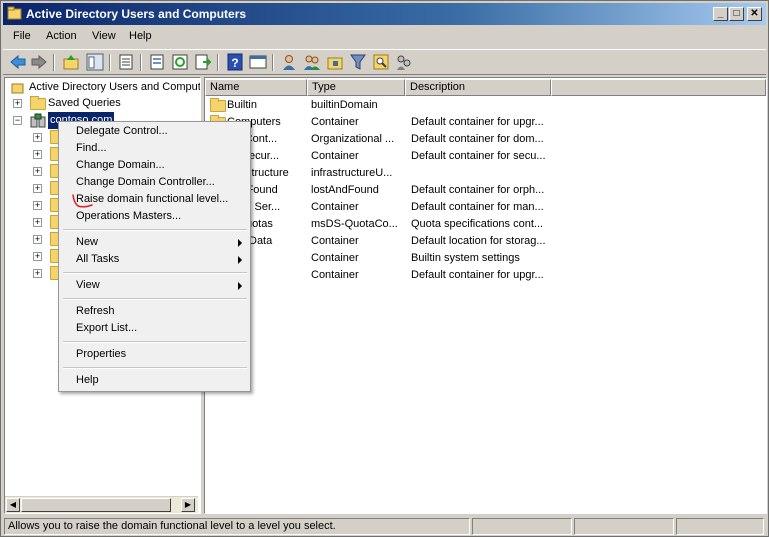  Describe the element at coordinates (218, 105) in the screenshot. I see `folder-icon` at that location.